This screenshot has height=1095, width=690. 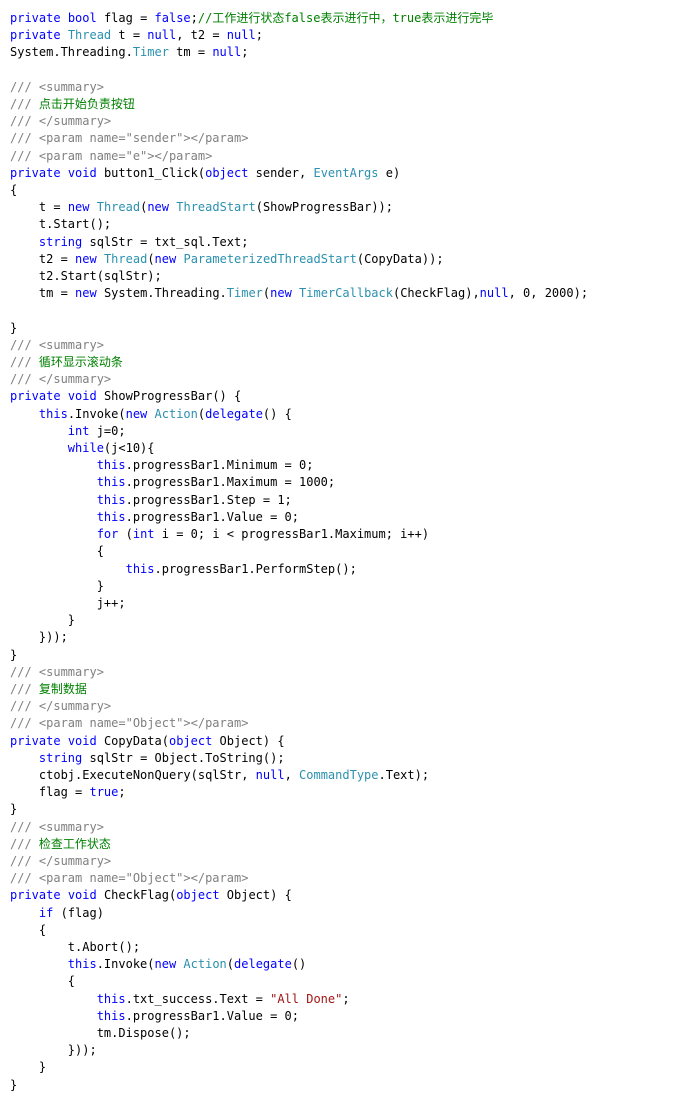 What do you see at coordinates (277, 413) in the screenshot?
I see `code-token-plain: () {` at bounding box center [277, 413].